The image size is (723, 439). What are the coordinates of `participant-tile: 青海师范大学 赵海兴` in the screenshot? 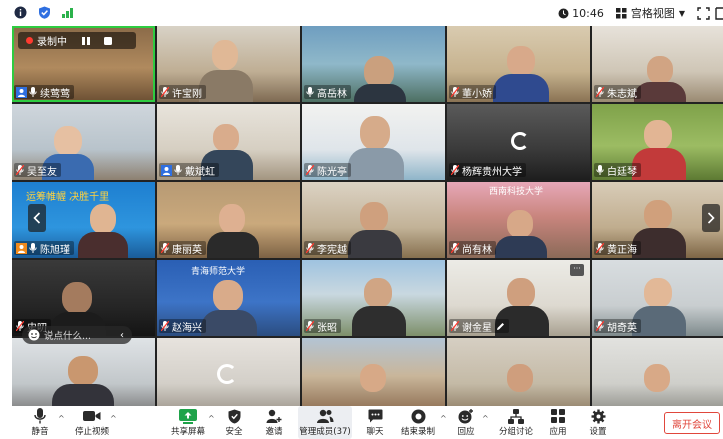 It's located at (228, 298).